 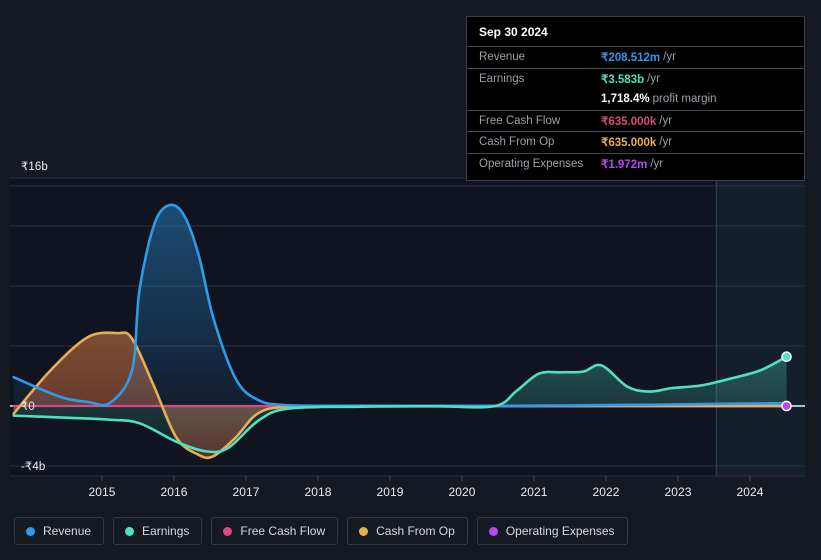 I want to click on tooltip-date: Sep 30 2024, so click(x=513, y=32).